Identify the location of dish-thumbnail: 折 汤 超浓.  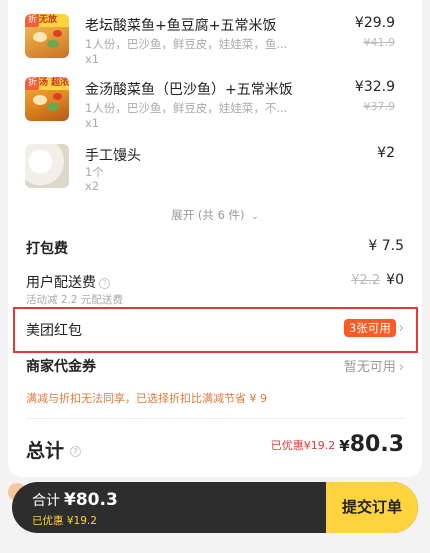
(47, 99).